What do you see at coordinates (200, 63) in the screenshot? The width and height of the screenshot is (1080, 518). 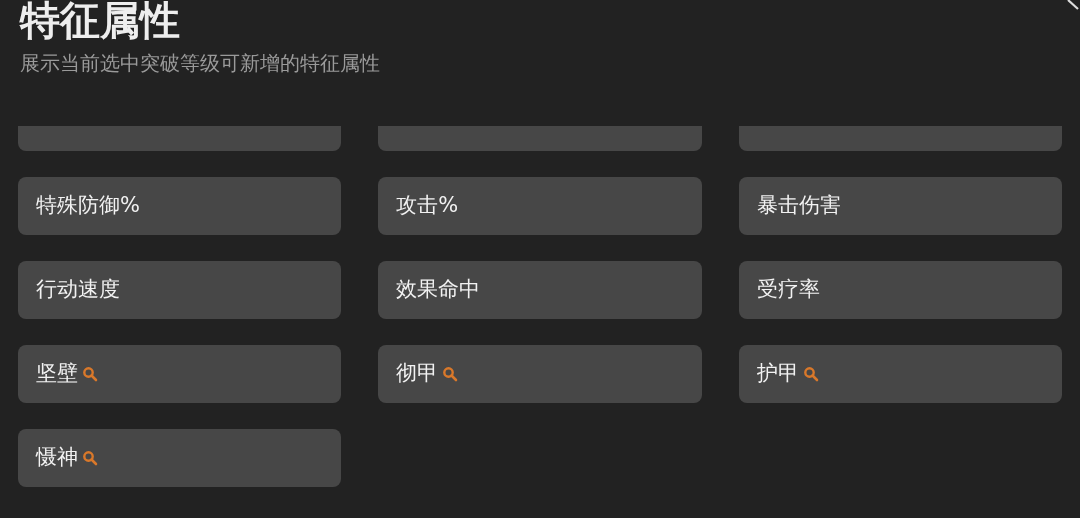 I see `page-subtitle: 展示当前选中突破等级可新增的特征属性` at bounding box center [200, 63].